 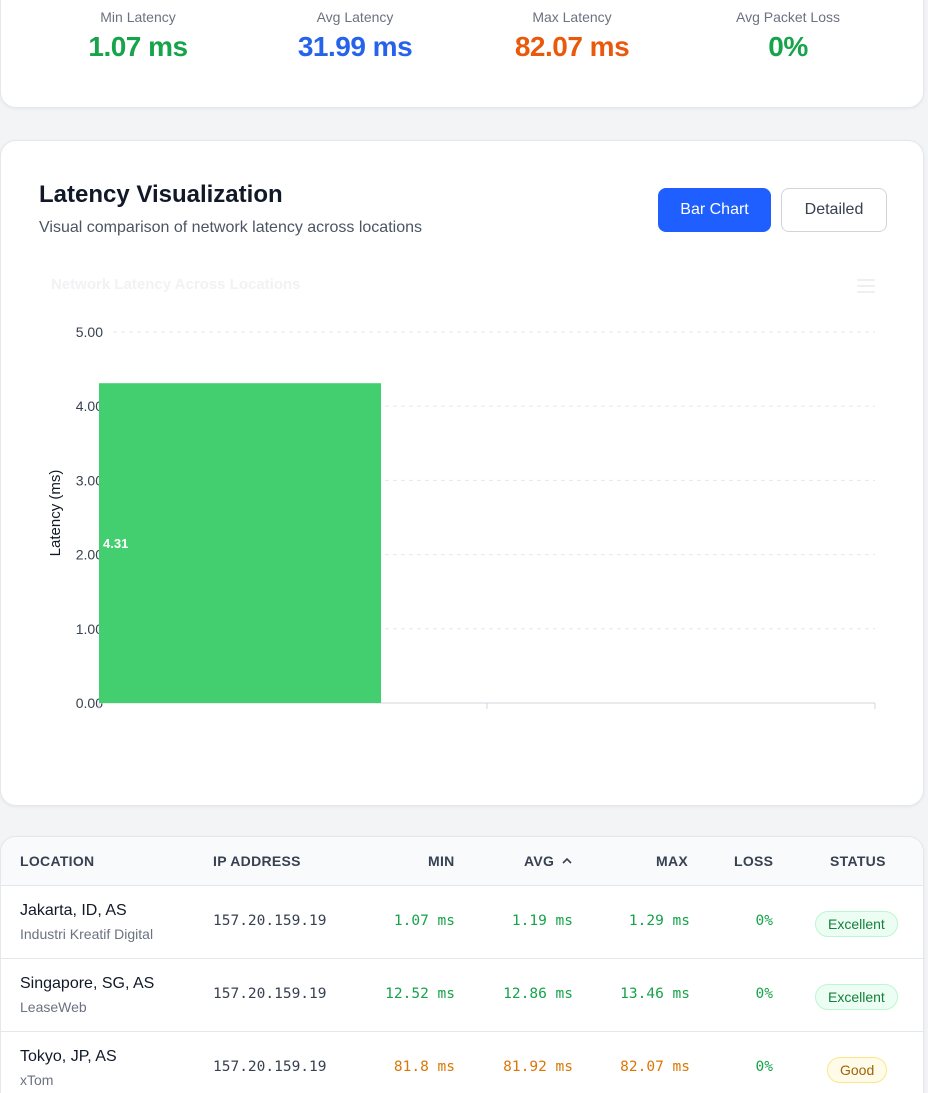 I want to click on min-value: 1.07 ms, so click(x=424, y=921).